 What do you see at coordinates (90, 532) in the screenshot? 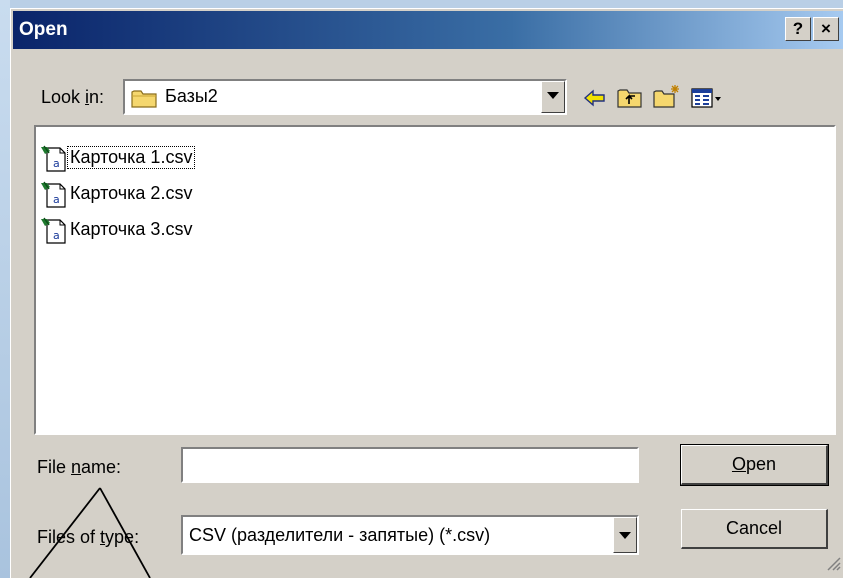
I see `annotation-lines` at bounding box center [90, 532].